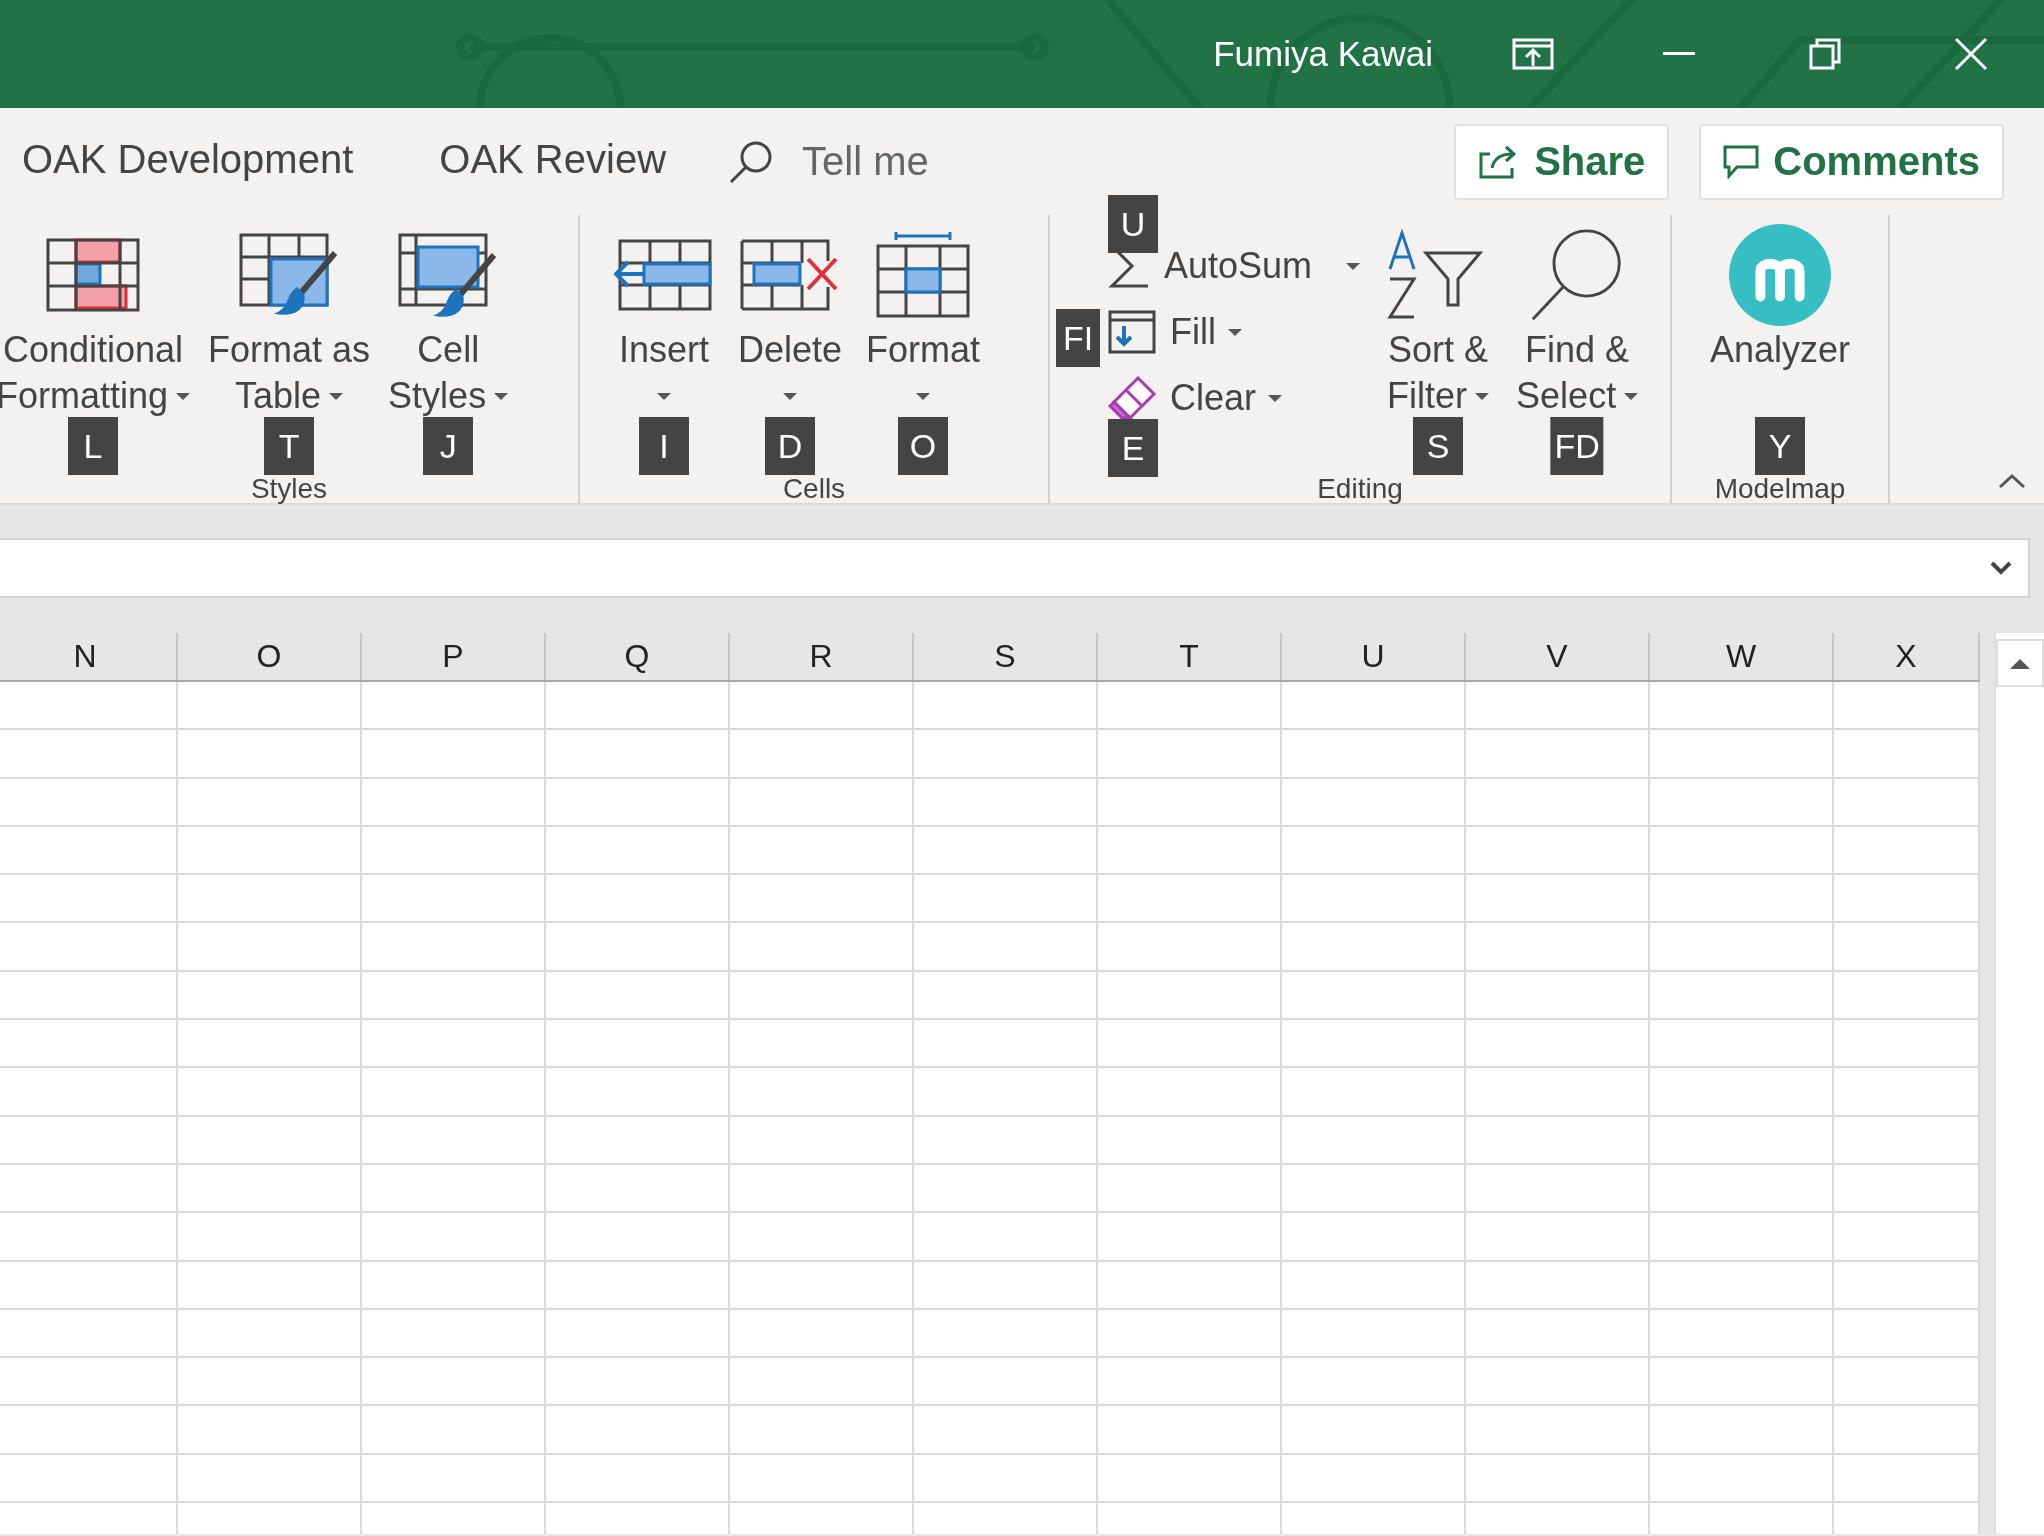 The height and width of the screenshot is (1536, 2044). Describe the element at coordinates (822, 656) in the screenshot. I see `column-header: R` at that location.